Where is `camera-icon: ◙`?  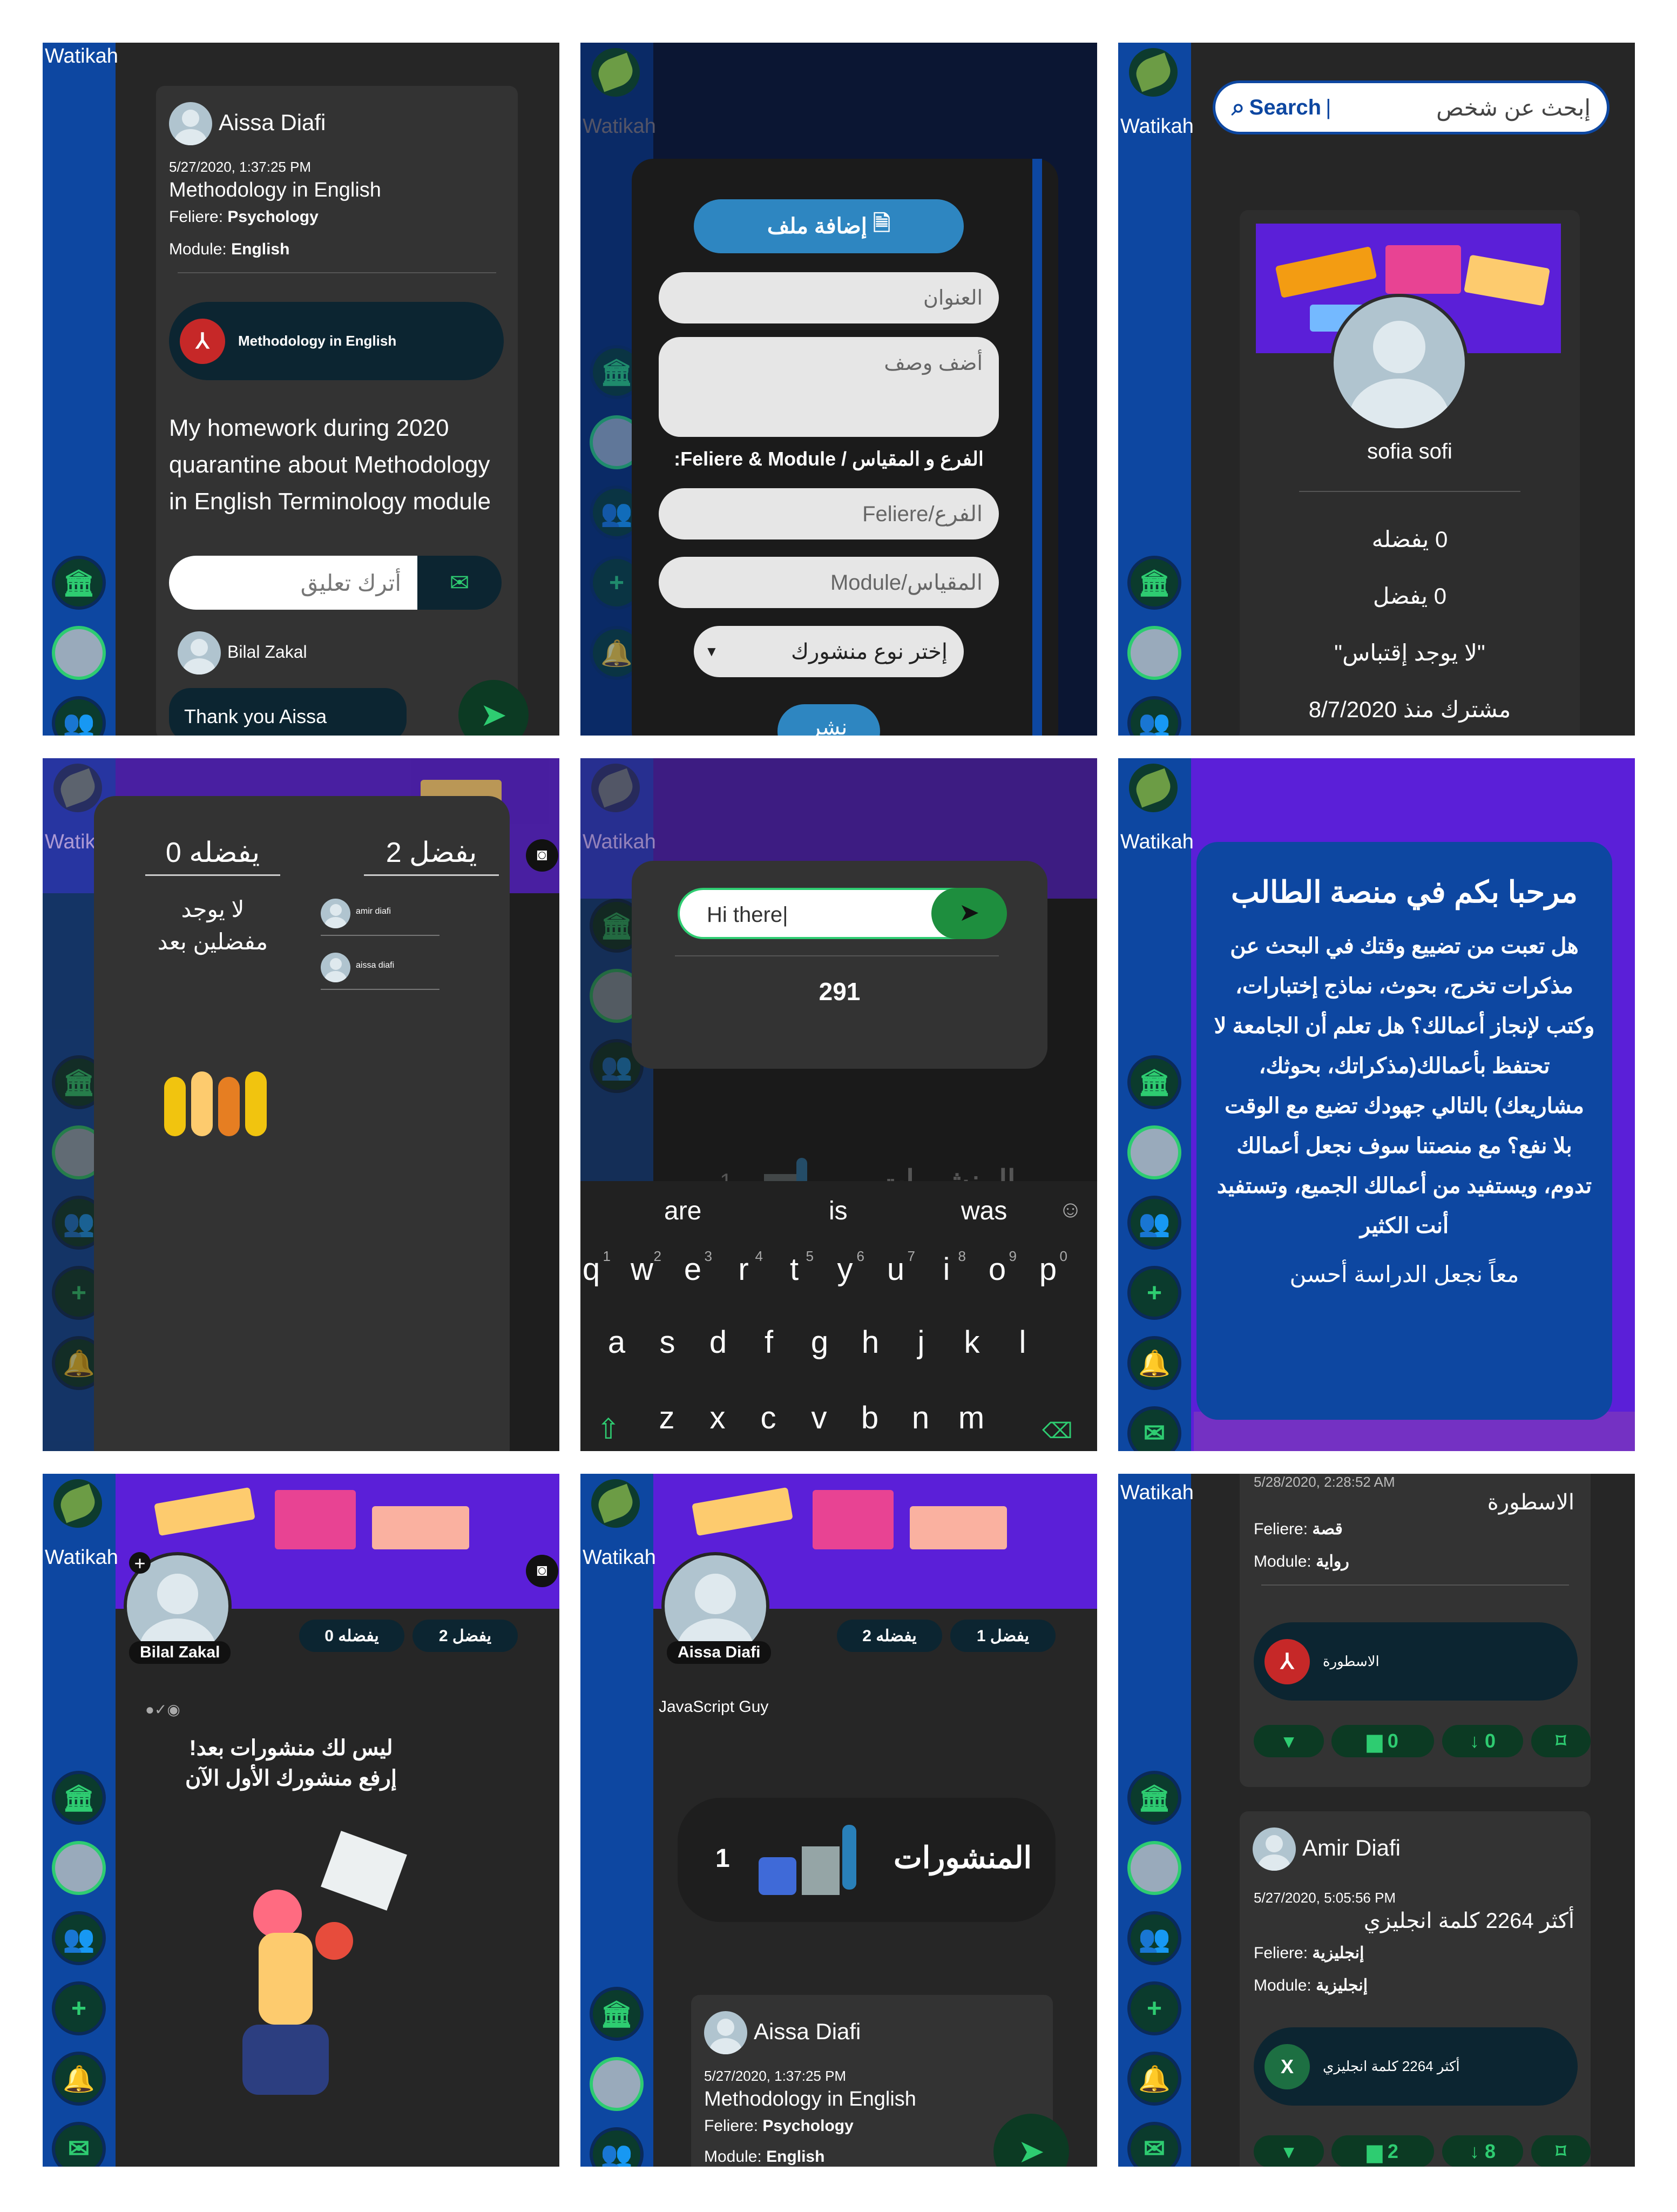 camera-icon: ◙ is located at coordinates (542, 1571).